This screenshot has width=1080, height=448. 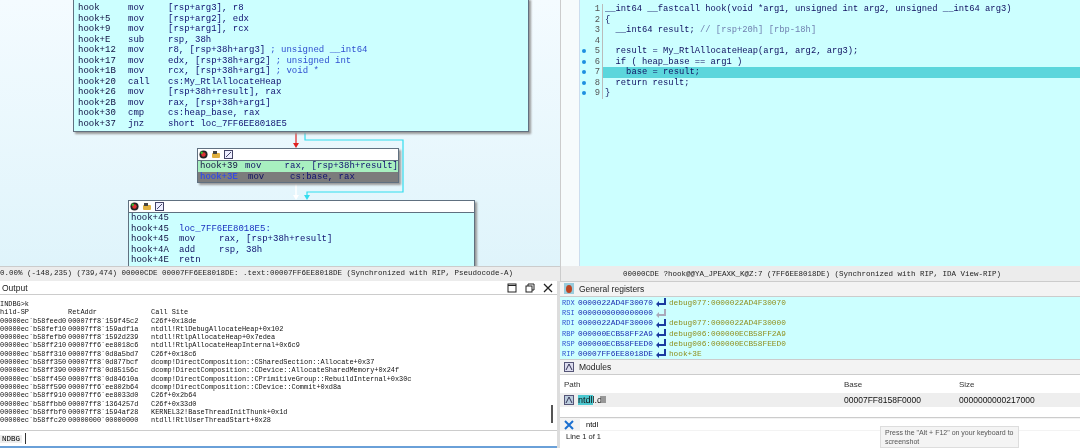 I want to click on address-label: hook+3E, so click(x=219, y=176).